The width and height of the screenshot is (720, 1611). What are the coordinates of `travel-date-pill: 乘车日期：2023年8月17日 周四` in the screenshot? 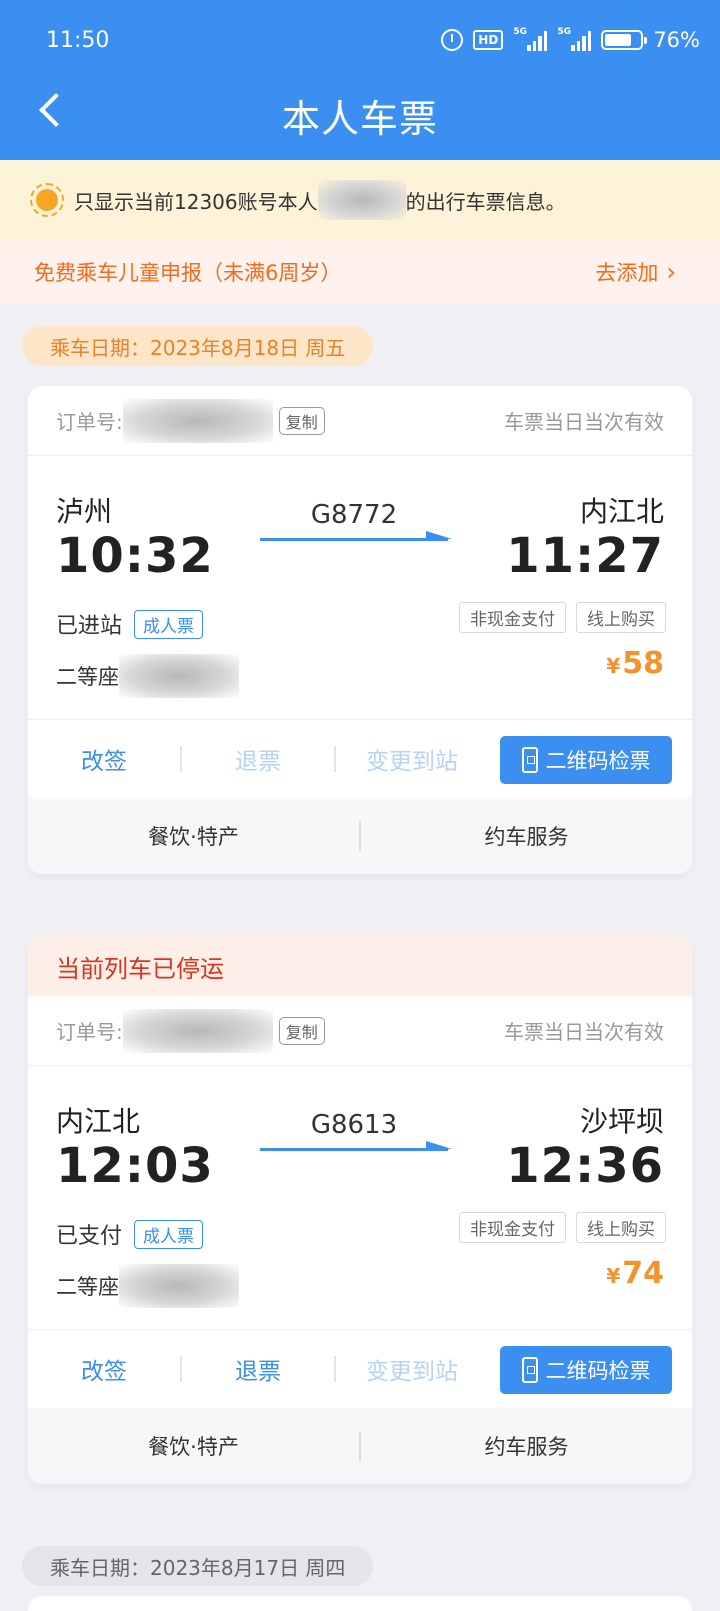 It's located at (198, 1566).